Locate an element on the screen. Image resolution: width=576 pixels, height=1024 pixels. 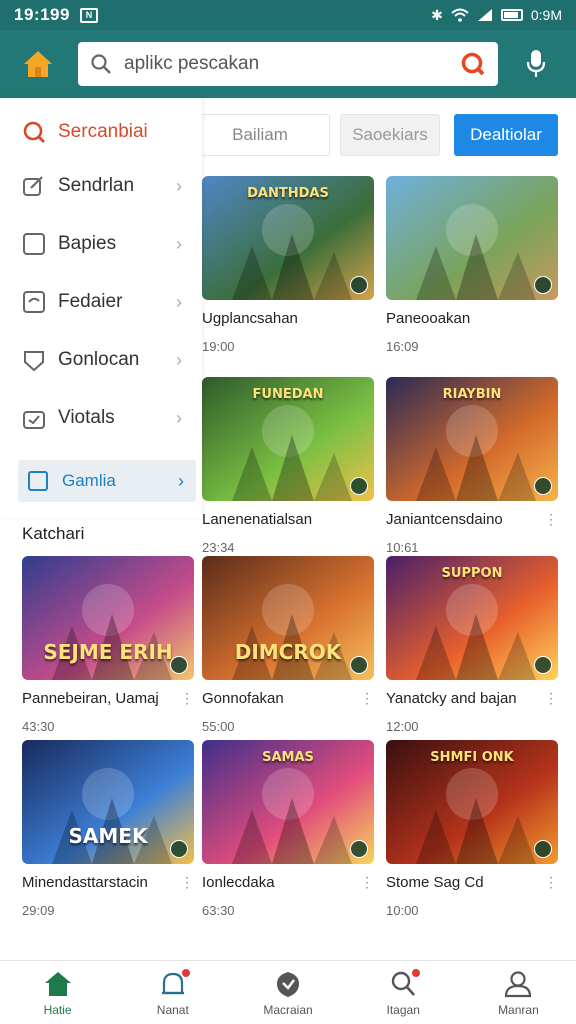
battery-icon is located at coordinates (511, 15).